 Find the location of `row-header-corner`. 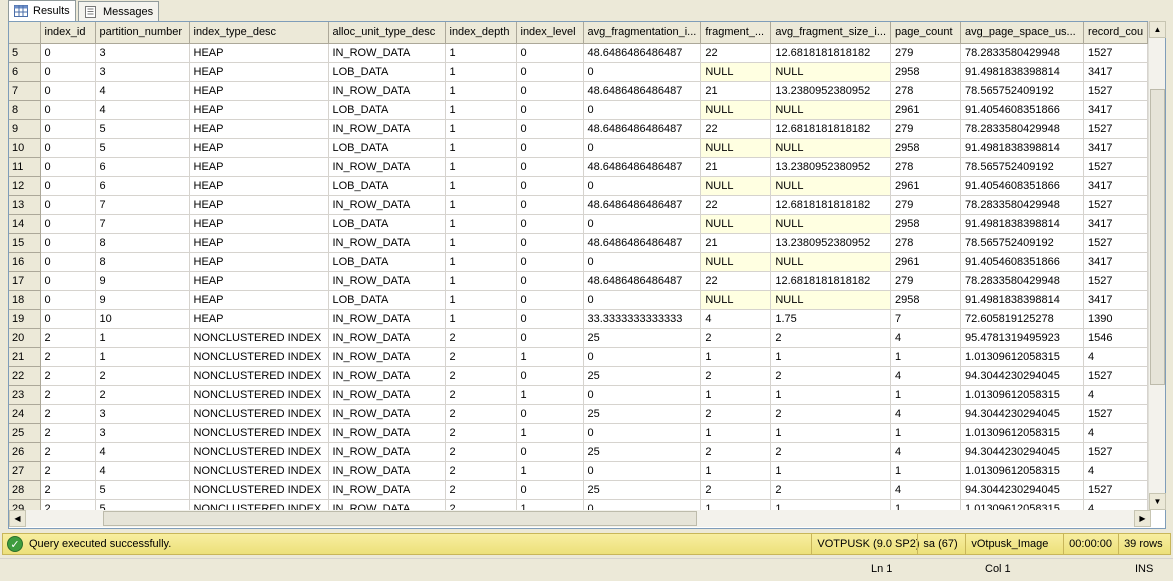

row-header-corner is located at coordinates (25, 33).